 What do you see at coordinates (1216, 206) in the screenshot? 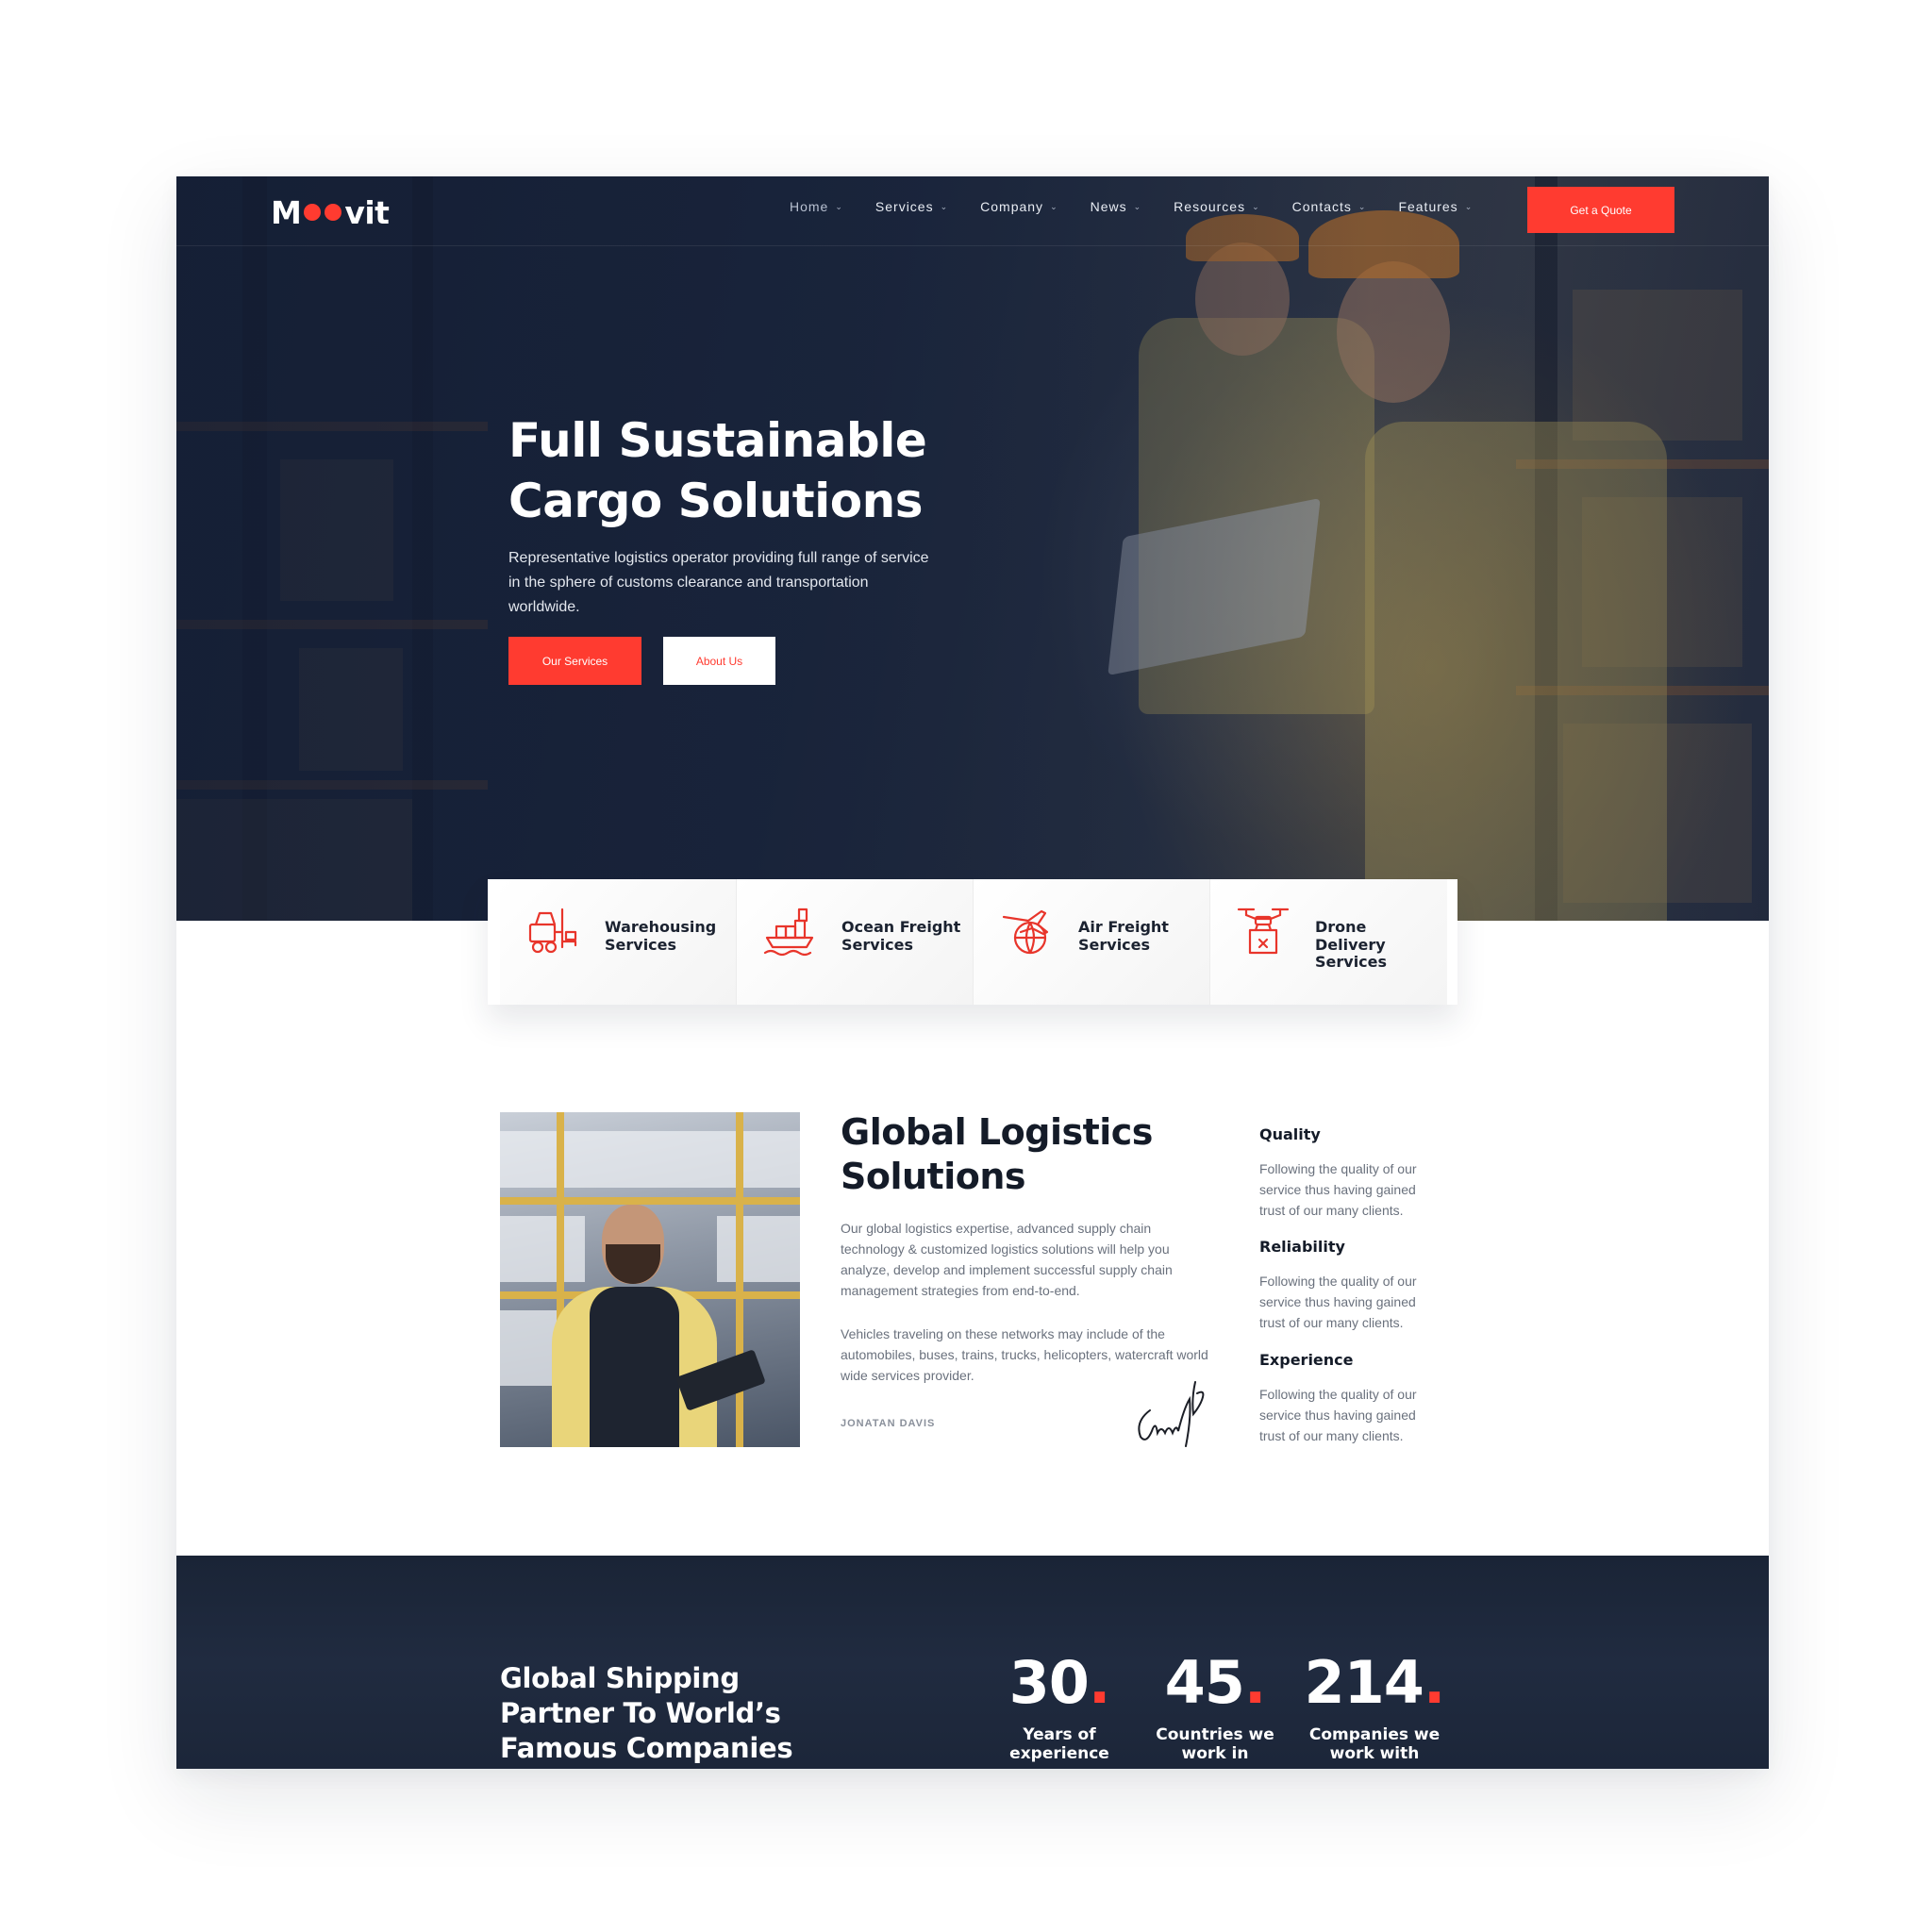
I see `nav-item-resources: Resources ⌄` at bounding box center [1216, 206].